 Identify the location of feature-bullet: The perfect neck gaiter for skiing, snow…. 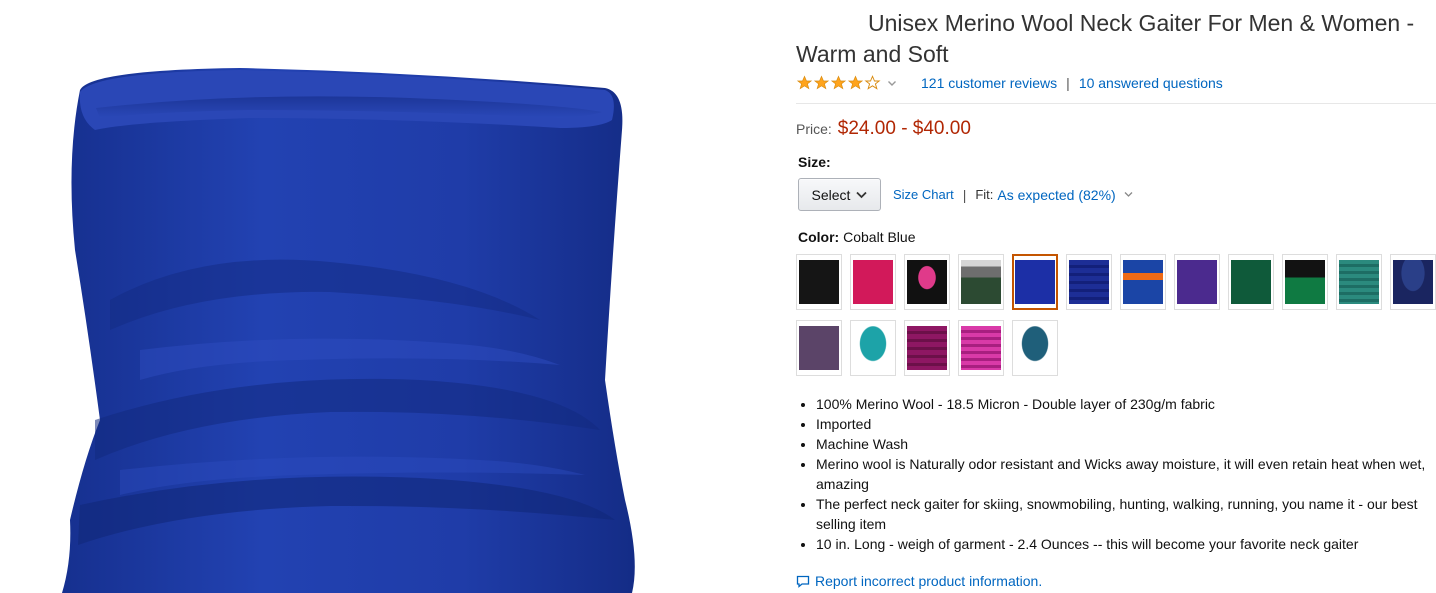
(1126, 514).